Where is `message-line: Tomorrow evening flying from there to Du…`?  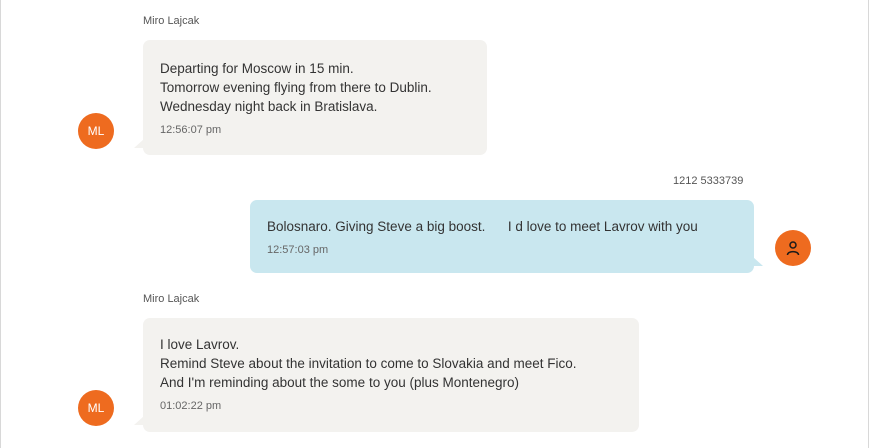 message-line: Tomorrow evening flying from there to Du… is located at coordinates (296, 87).